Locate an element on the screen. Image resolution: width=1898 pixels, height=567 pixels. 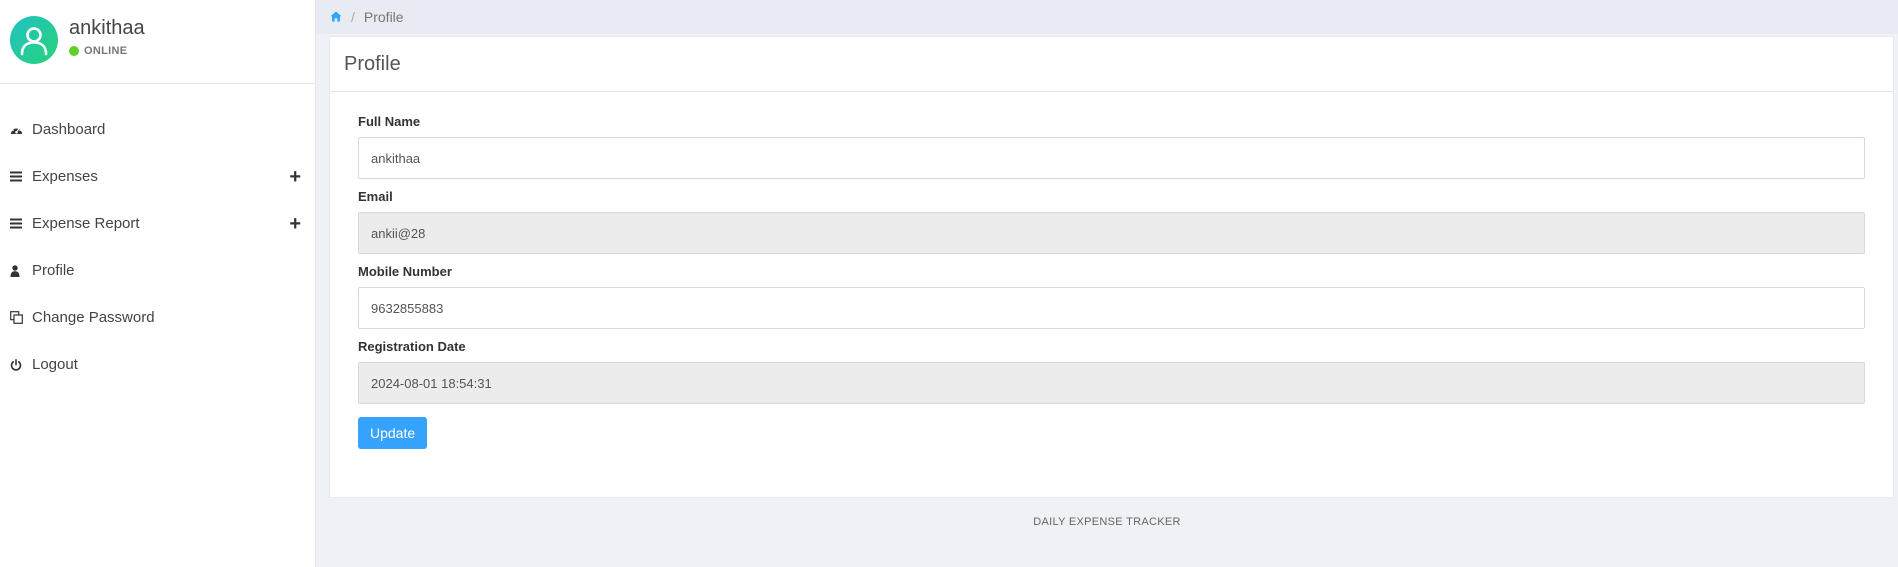
user-avatar-icon is located at coordinates (34, 41).